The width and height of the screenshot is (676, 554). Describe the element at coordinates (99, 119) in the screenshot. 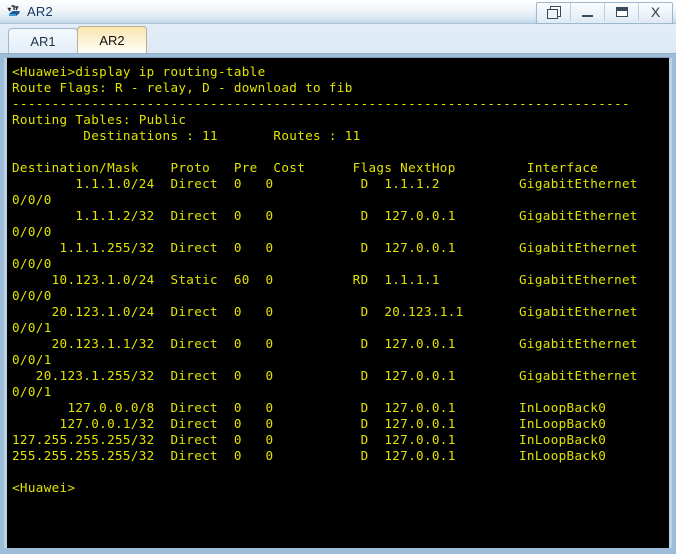

I see `terminal-line: Routing Tables: Public` at that location.